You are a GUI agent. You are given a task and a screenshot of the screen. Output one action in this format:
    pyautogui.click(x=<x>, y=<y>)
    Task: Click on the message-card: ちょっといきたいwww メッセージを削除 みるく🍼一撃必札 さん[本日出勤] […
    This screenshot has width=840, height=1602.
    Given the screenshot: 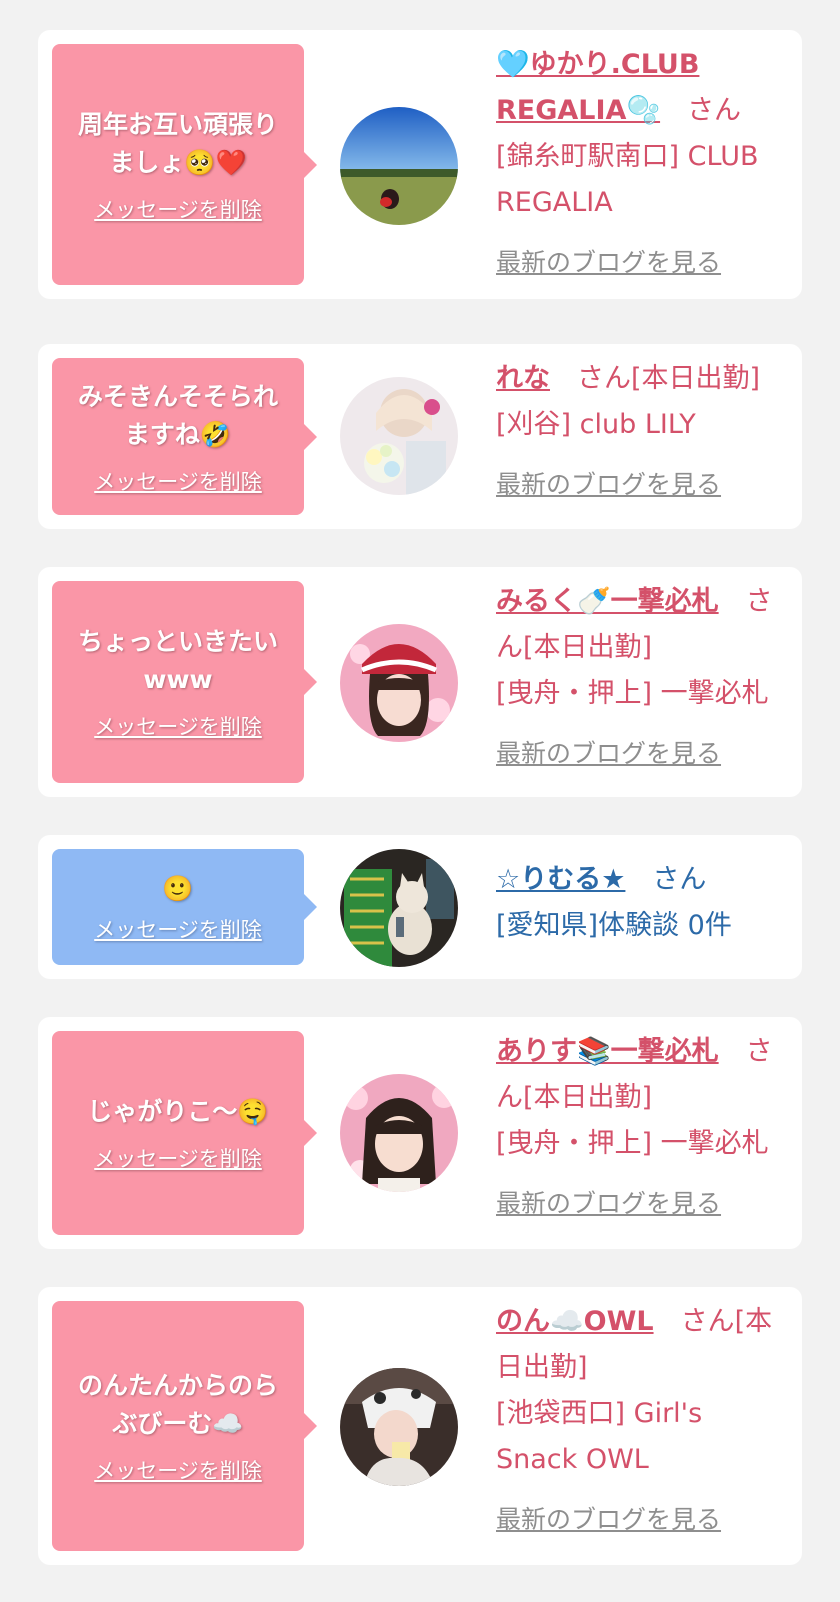 What is the action you would take?
    pyautogui.click(x=420, y=682)
    